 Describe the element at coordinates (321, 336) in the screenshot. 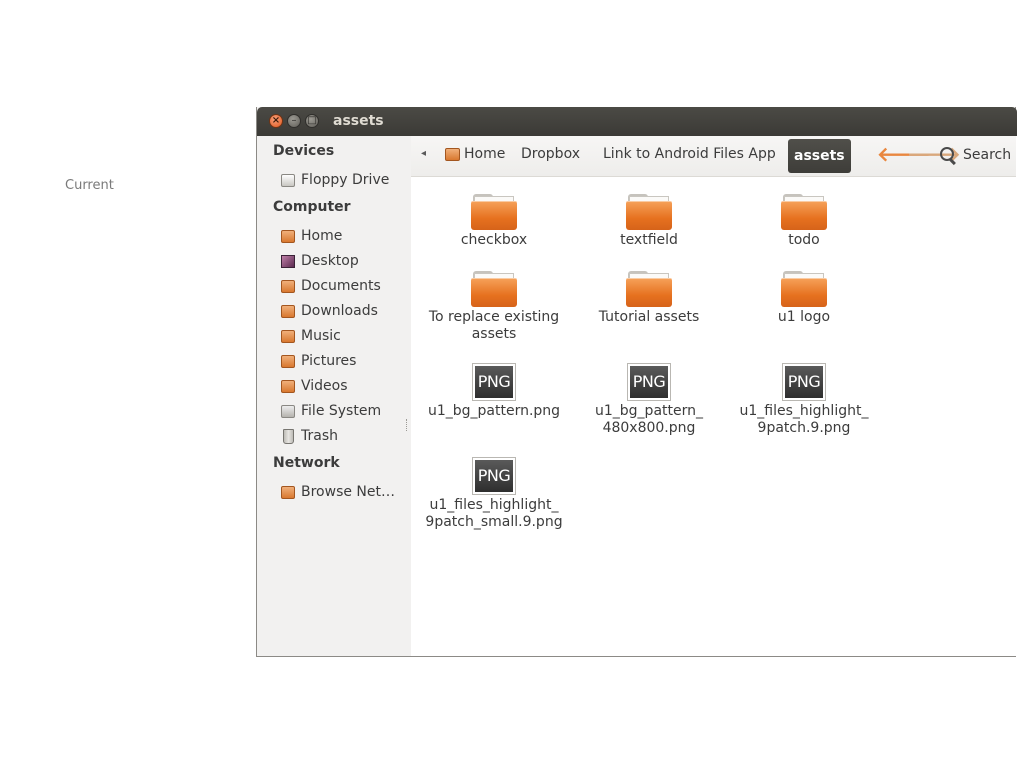

I see `sidebar-item-label: Music` at that location.